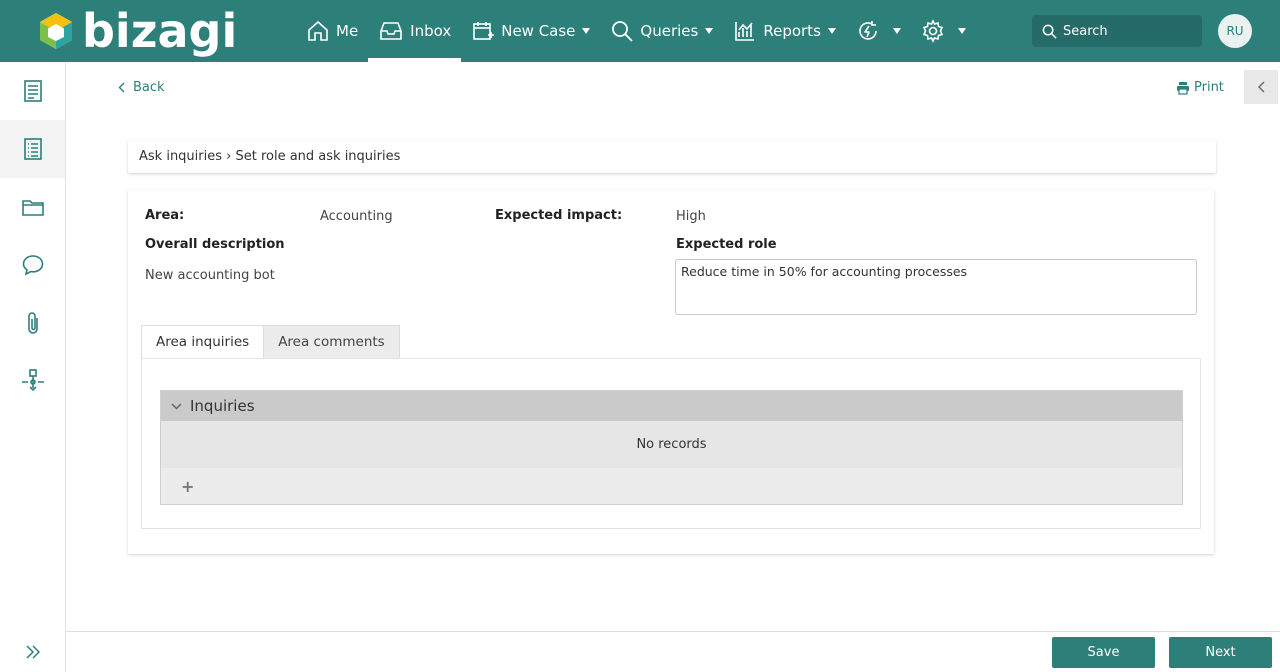  I want to click on bizagi-logo: bizagi, so click(137, 31).